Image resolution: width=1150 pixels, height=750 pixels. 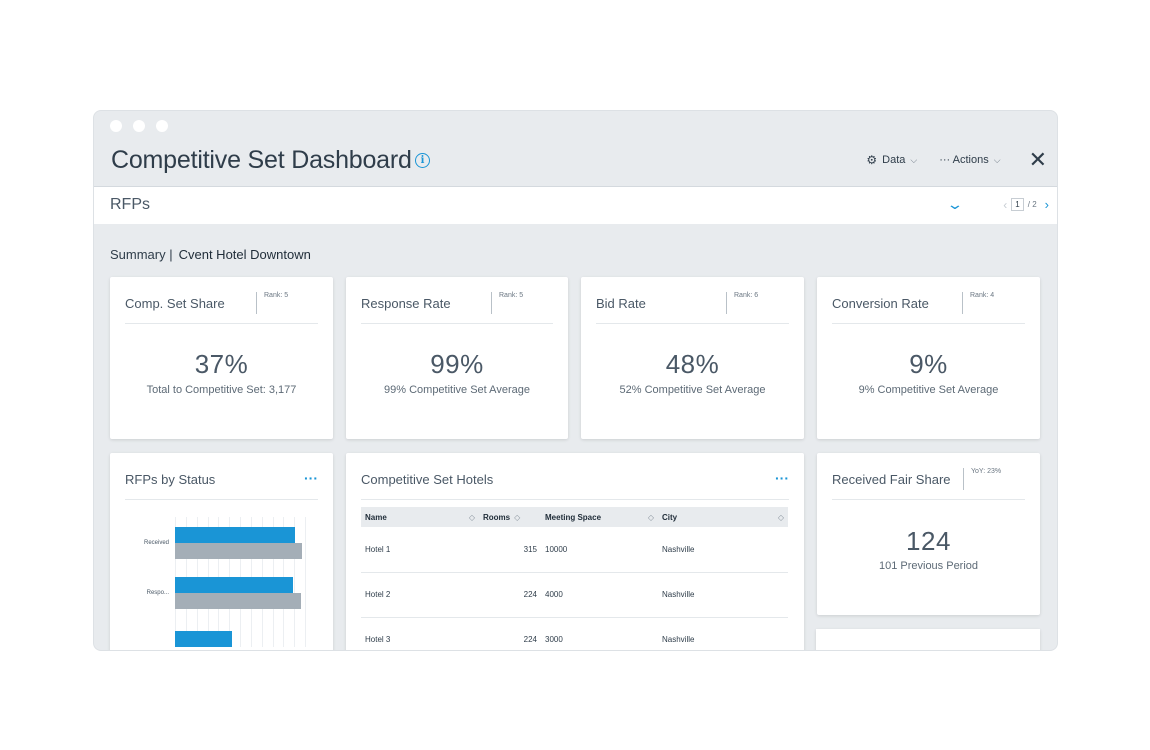 I want to click on metric-title: Received Fair Share, so click(x=891, y=479).